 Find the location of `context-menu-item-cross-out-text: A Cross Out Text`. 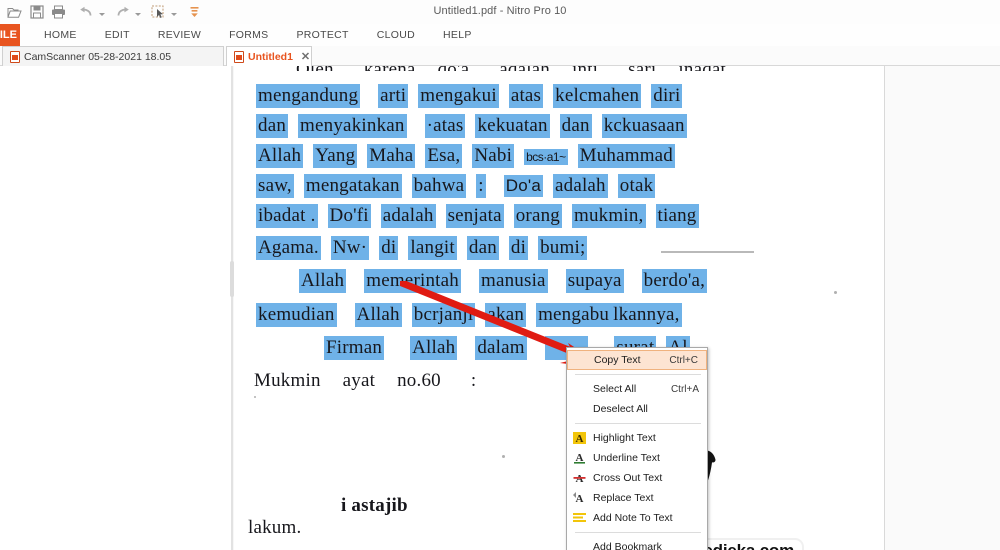

context-menu-item-cross-out-text: A Cross Out Text is located at coordinates (637, 478).